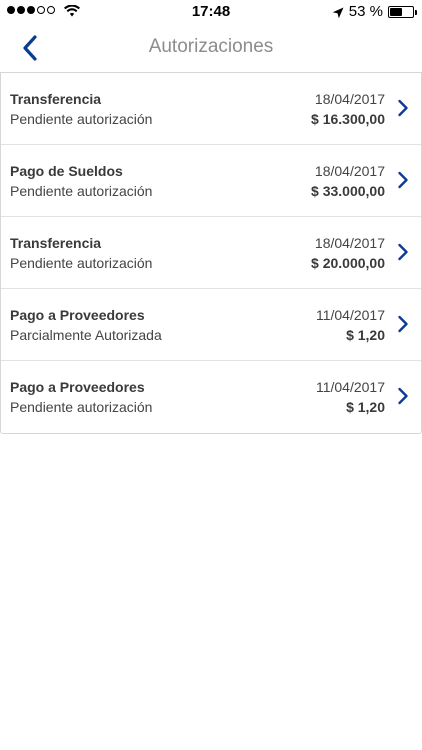  I want to click on authorization-amount: $ 16.300,00, so click(348, 119).